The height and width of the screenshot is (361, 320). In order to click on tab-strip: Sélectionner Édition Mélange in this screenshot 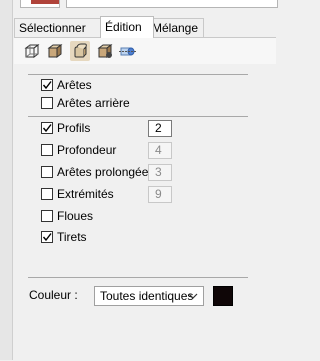, I will do `click(145, 27)`.